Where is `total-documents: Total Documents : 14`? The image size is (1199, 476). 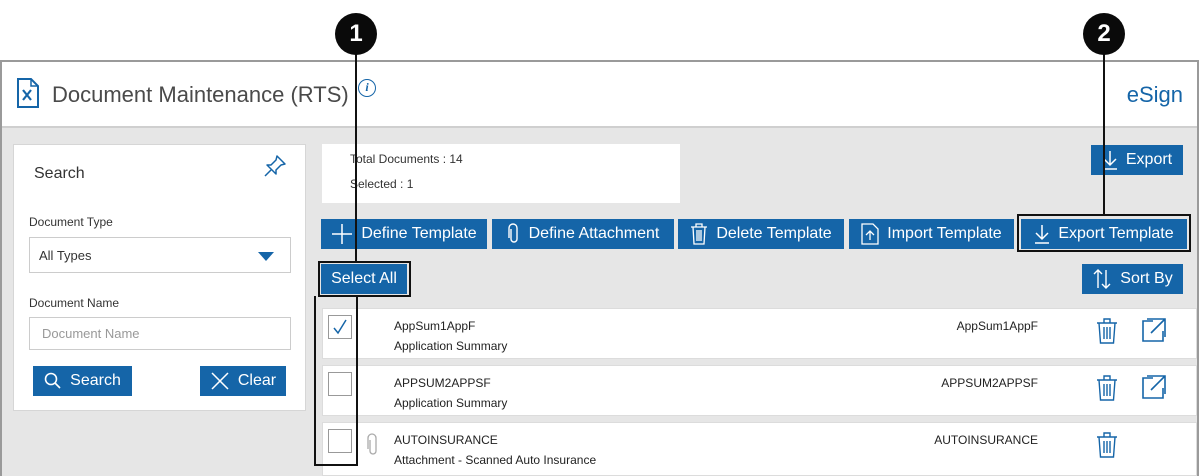 total-documents: Total Documents : 14 is located at coordinates (406, 159).